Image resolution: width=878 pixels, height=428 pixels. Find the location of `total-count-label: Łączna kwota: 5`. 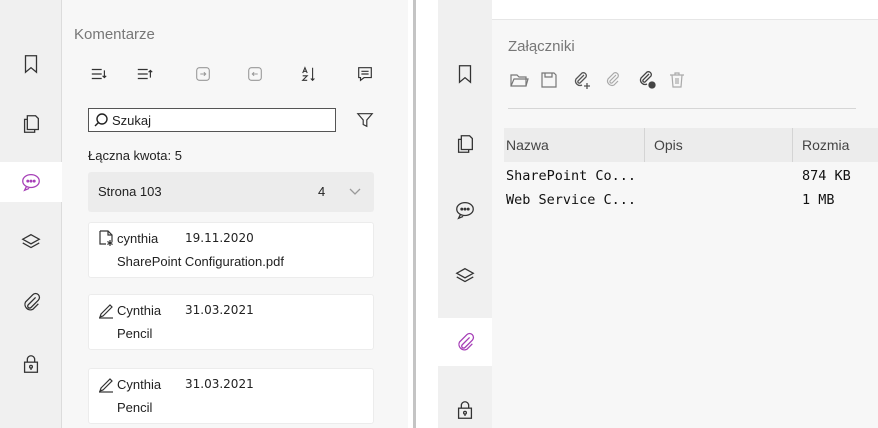

total-count-label: Łączna kwota: 5 is located at coordinates (135, 155).